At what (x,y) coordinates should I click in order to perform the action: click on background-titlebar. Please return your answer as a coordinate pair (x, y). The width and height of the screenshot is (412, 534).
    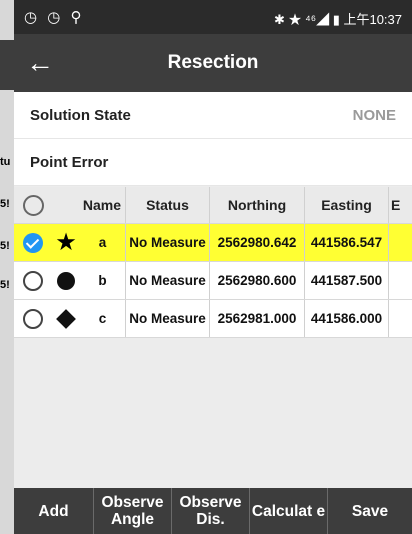
    Looking at the image, I should click on (7, 65).